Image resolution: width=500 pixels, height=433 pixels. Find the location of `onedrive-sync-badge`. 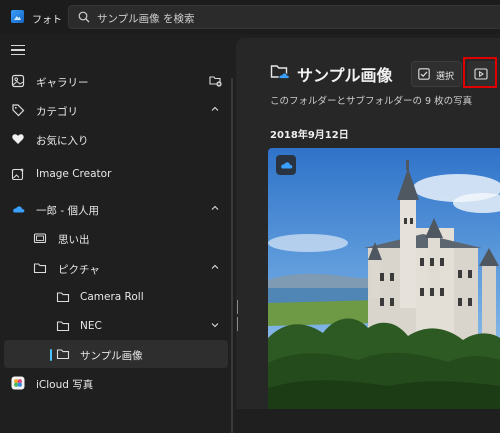

onedrive-sync-badge is located at coordinates (286, 165).